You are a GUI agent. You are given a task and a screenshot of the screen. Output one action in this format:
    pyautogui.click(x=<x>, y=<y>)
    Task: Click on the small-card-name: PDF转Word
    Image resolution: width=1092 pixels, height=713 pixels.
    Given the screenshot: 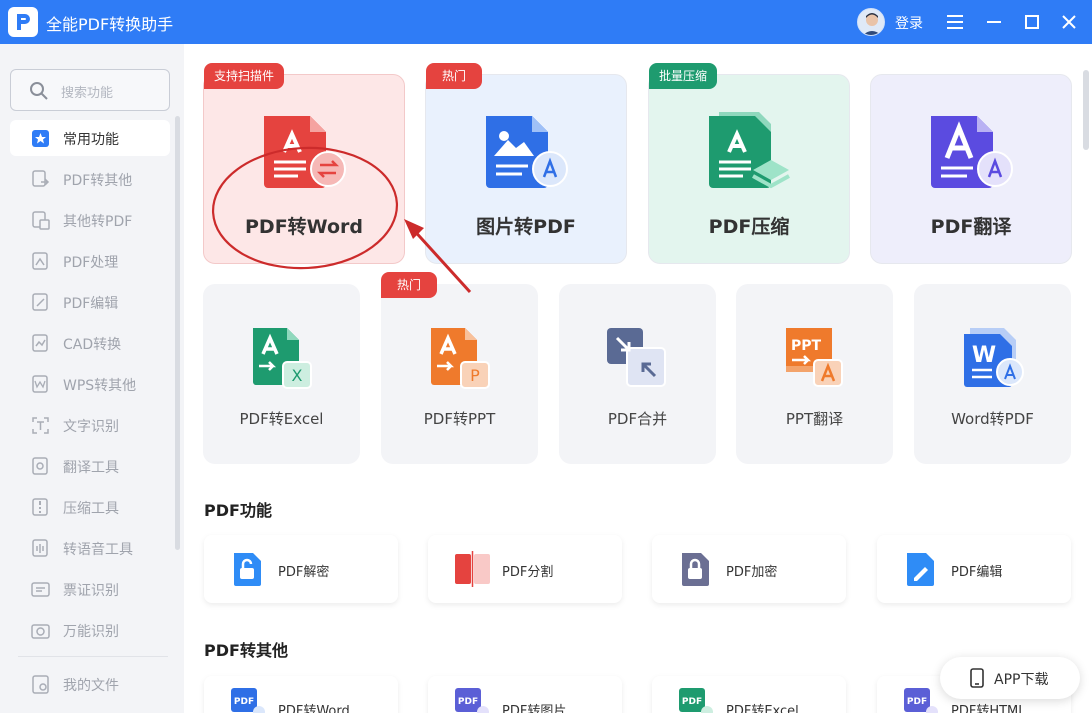 What is the action you would take?
    pyautogui.click(x=314, y=708)
    